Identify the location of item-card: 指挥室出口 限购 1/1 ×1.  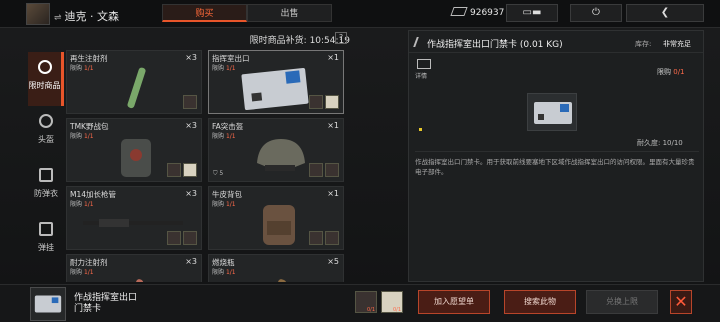
(276, 82).